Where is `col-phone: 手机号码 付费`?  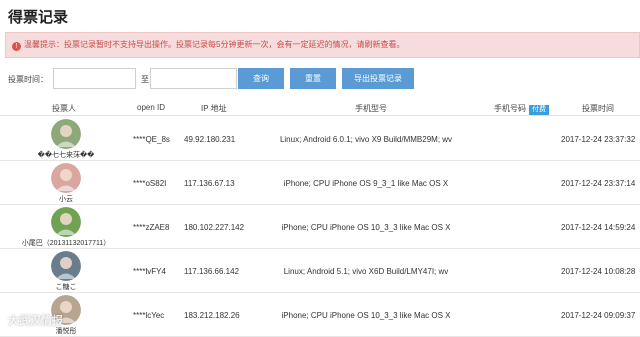 col-phone: 手机号码 付费 is located at coordinates (521, 109).